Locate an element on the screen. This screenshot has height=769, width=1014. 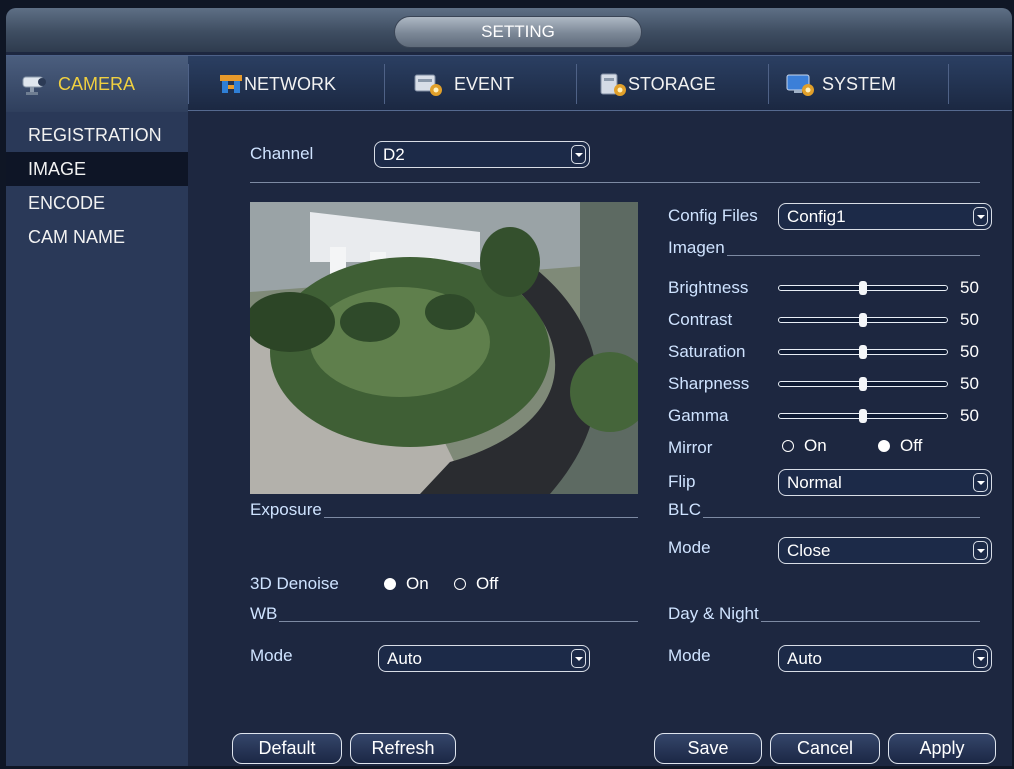
denoise-on-label: On is located at coordinates (417, 583).